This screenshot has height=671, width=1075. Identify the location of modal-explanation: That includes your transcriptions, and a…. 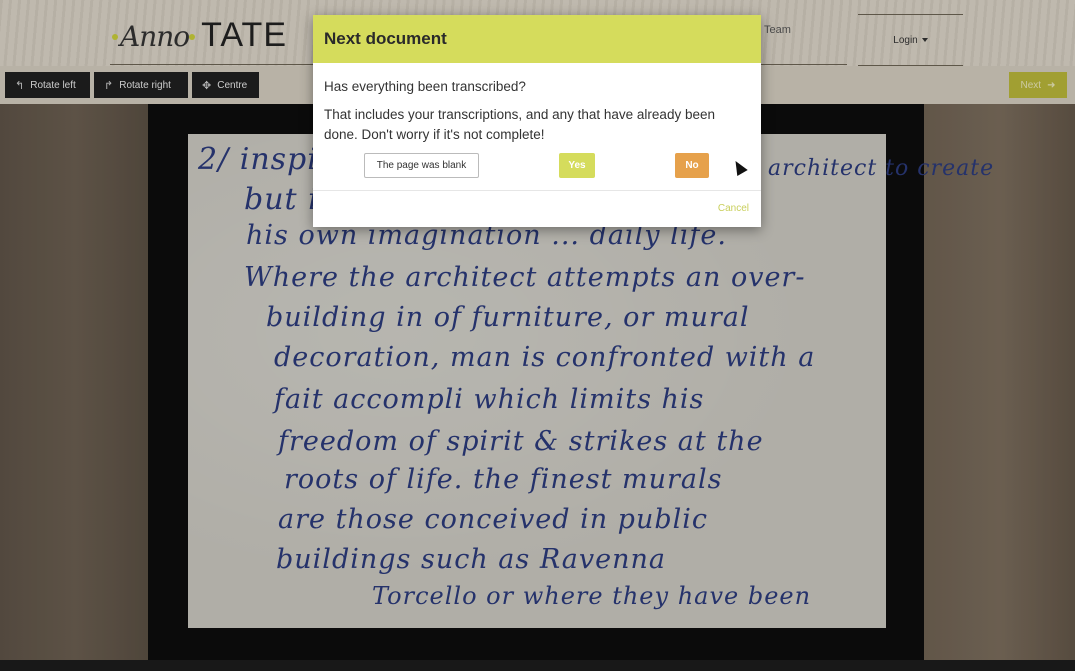
(519, 124).